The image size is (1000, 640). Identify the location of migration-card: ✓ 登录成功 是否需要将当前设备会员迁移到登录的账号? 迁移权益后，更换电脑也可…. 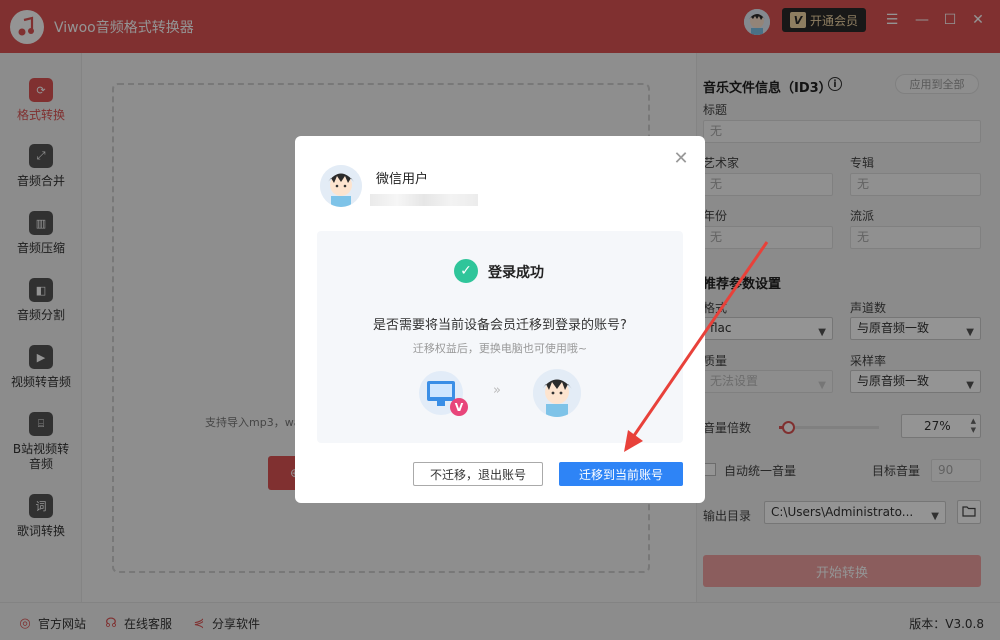
(500, 337).